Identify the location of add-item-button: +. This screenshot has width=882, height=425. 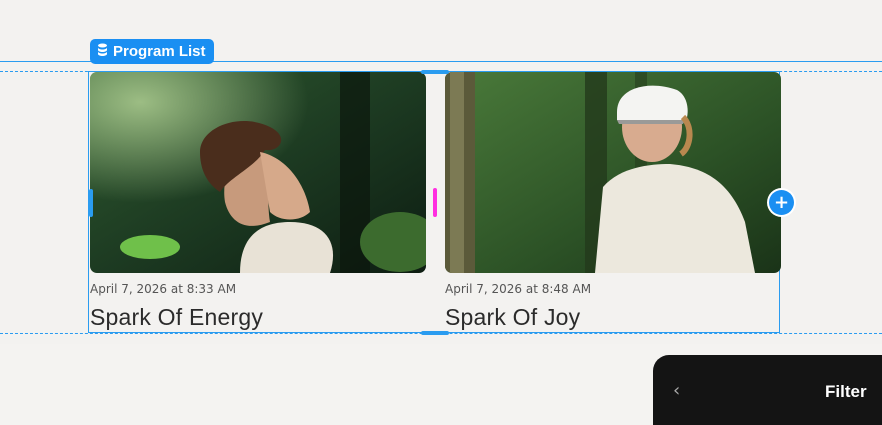
(781, 202).